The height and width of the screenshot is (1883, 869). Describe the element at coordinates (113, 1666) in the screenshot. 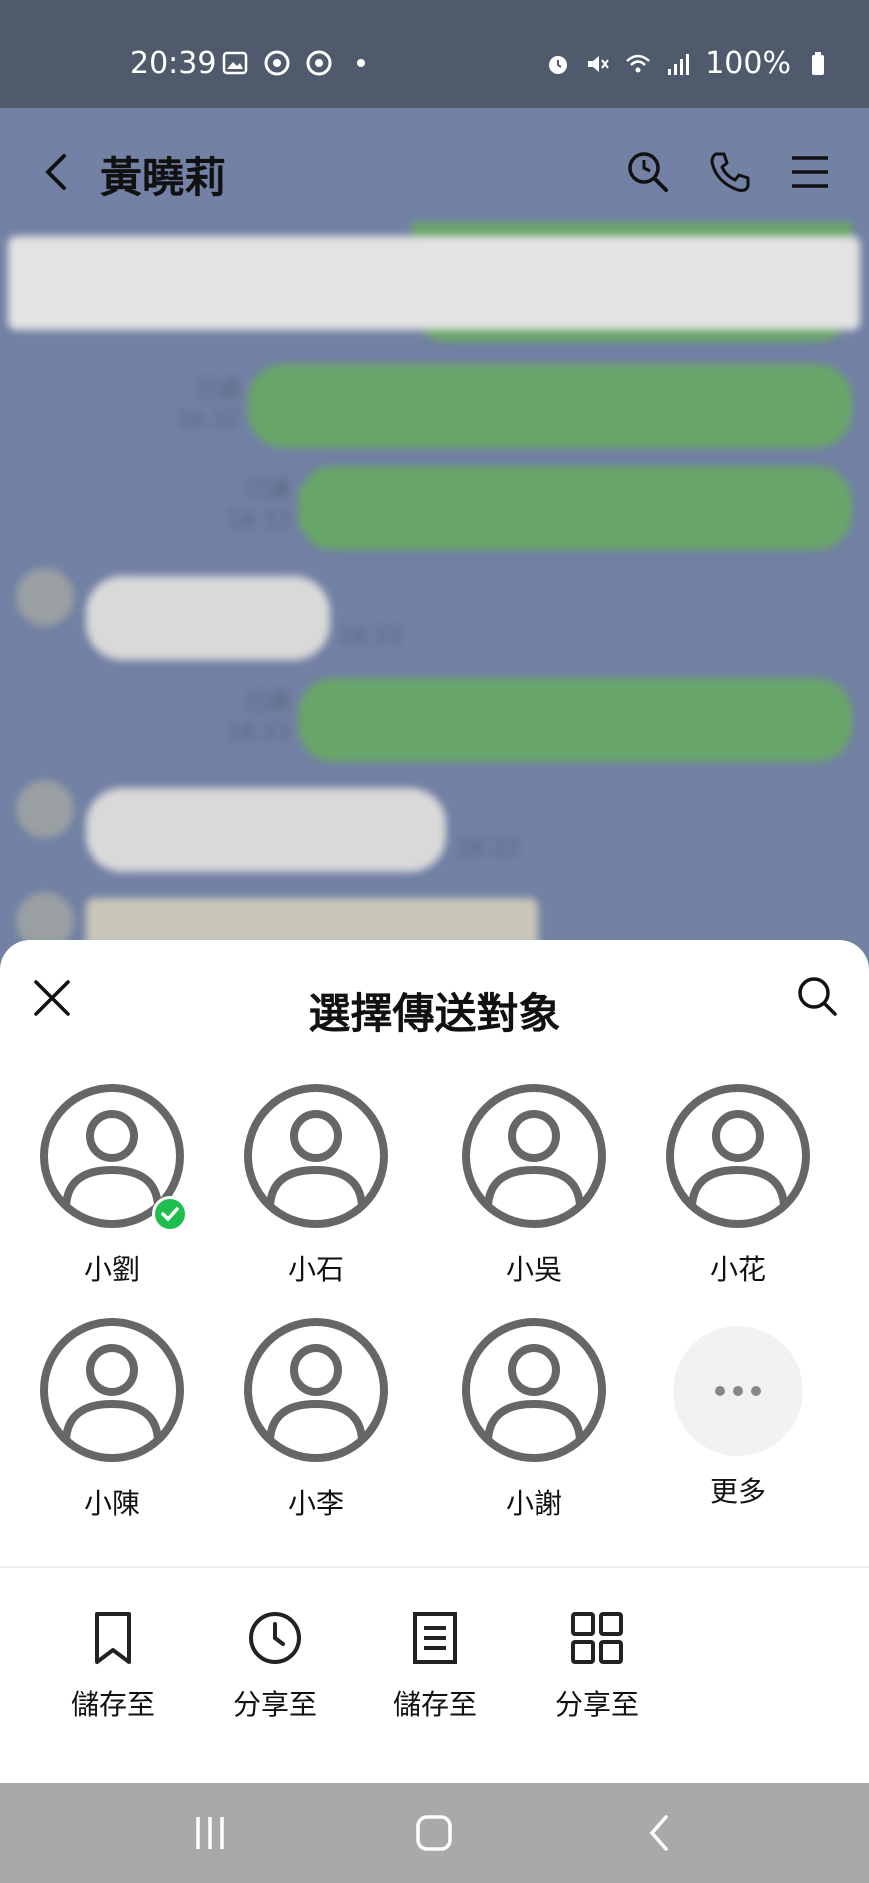

I see `action-save-keep: 儲存至` at that location.